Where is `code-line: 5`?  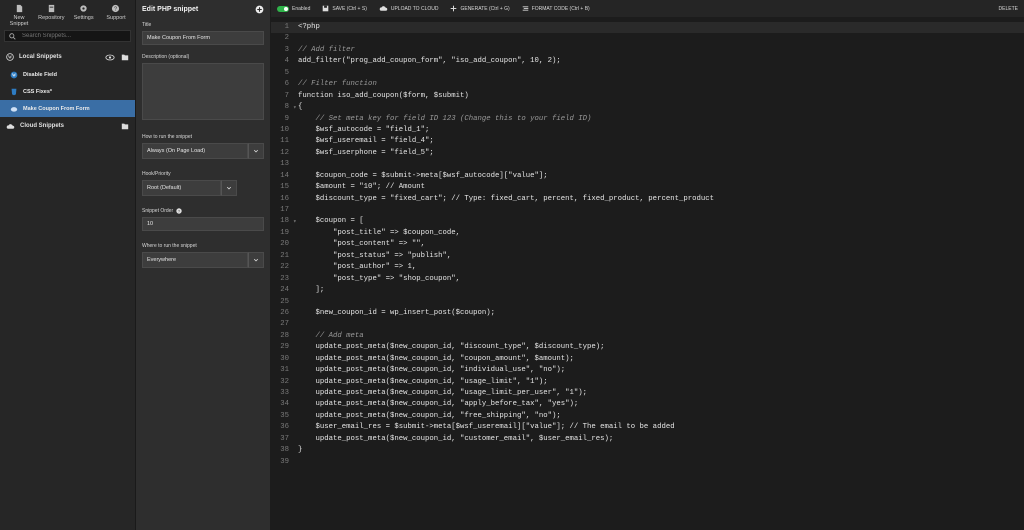 code-line: 5 is located at coordinates (647, 73).